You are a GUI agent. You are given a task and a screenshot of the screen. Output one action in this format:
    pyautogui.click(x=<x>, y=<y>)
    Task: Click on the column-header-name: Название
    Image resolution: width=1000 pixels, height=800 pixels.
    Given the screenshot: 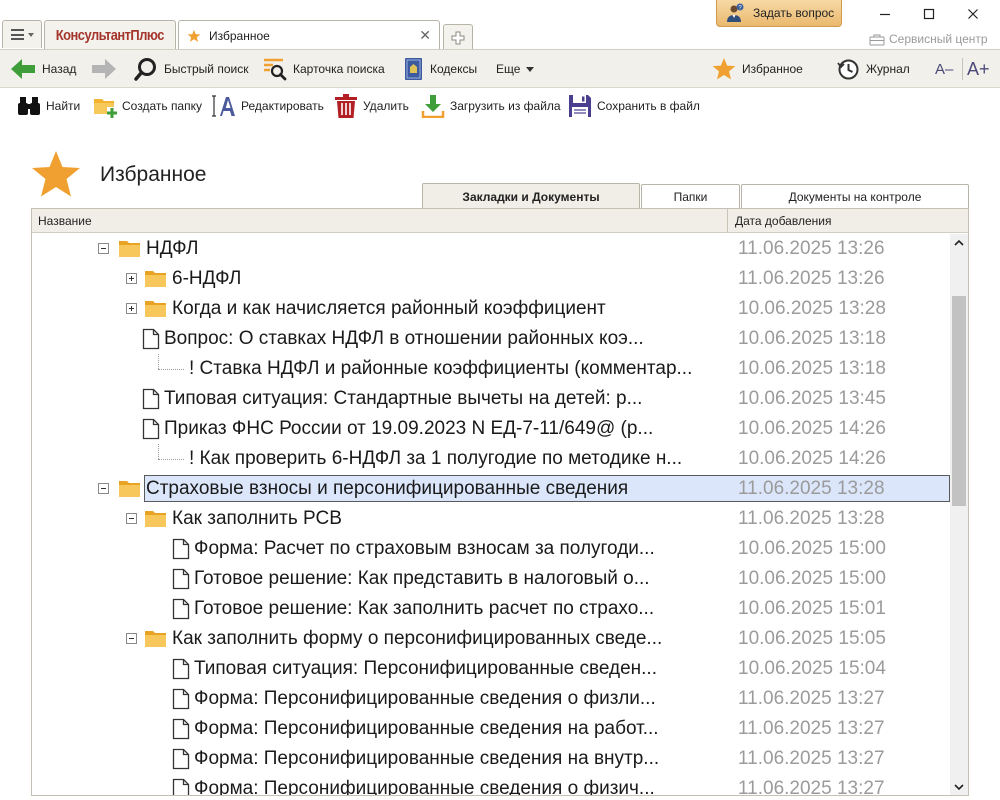 What is the action you would take?
    pyautogui.click(x=65, y=221)
    